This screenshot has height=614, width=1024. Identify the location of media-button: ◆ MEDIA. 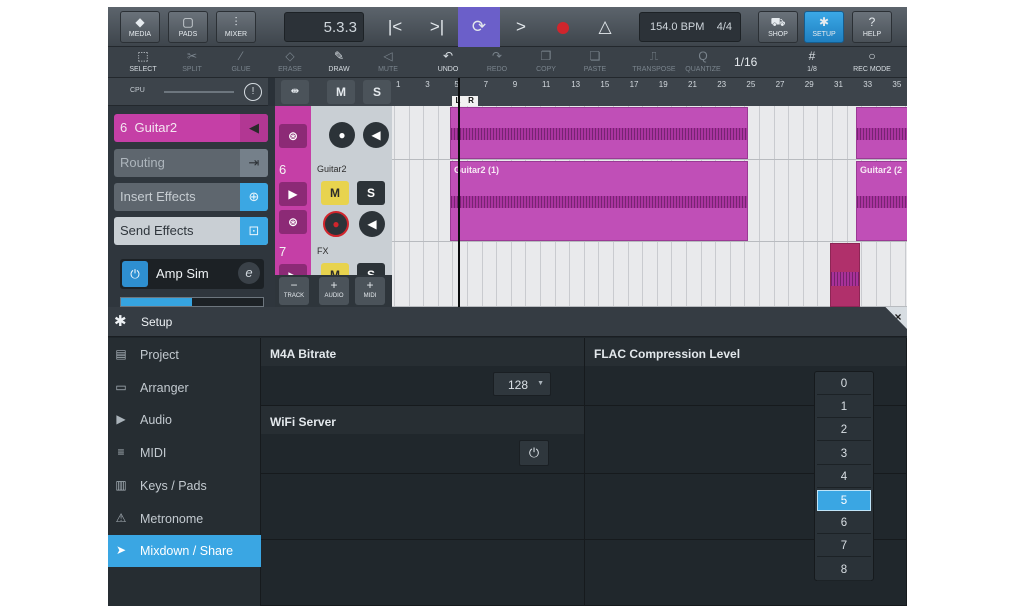
(140, 27).